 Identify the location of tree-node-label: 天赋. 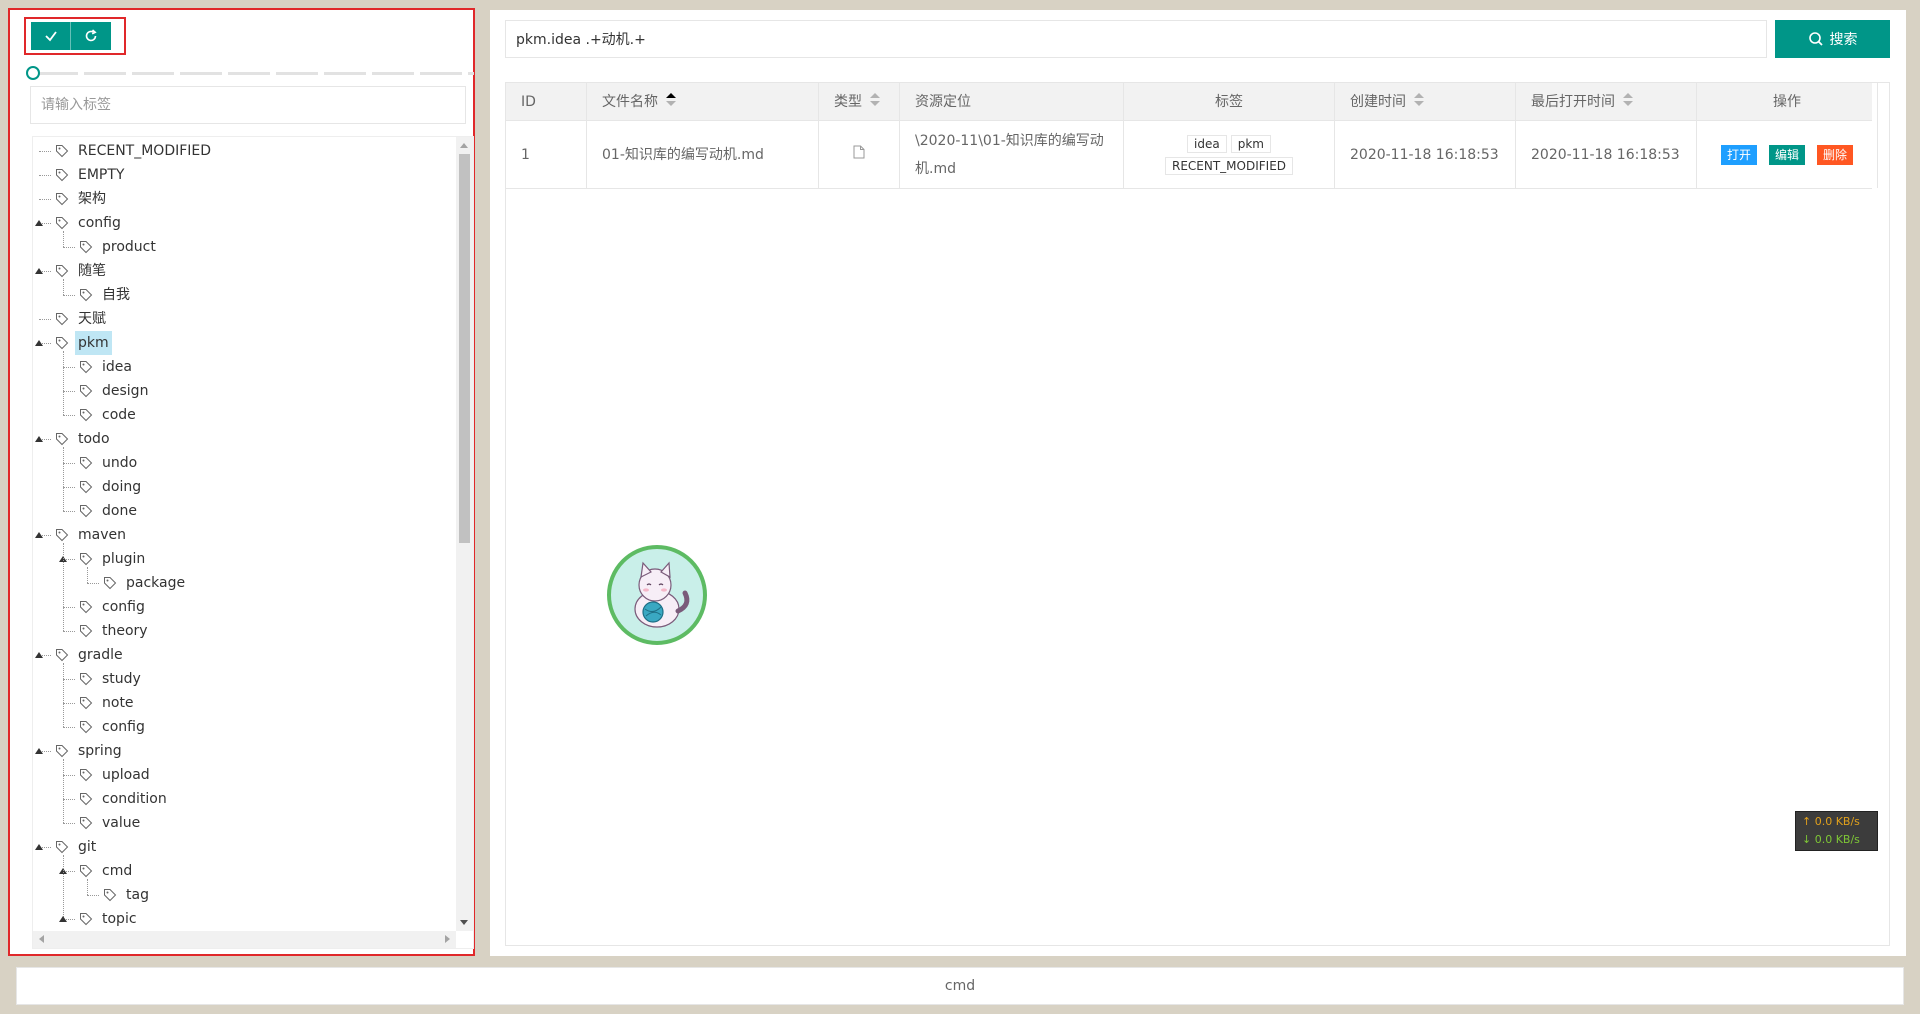
(92, 319).